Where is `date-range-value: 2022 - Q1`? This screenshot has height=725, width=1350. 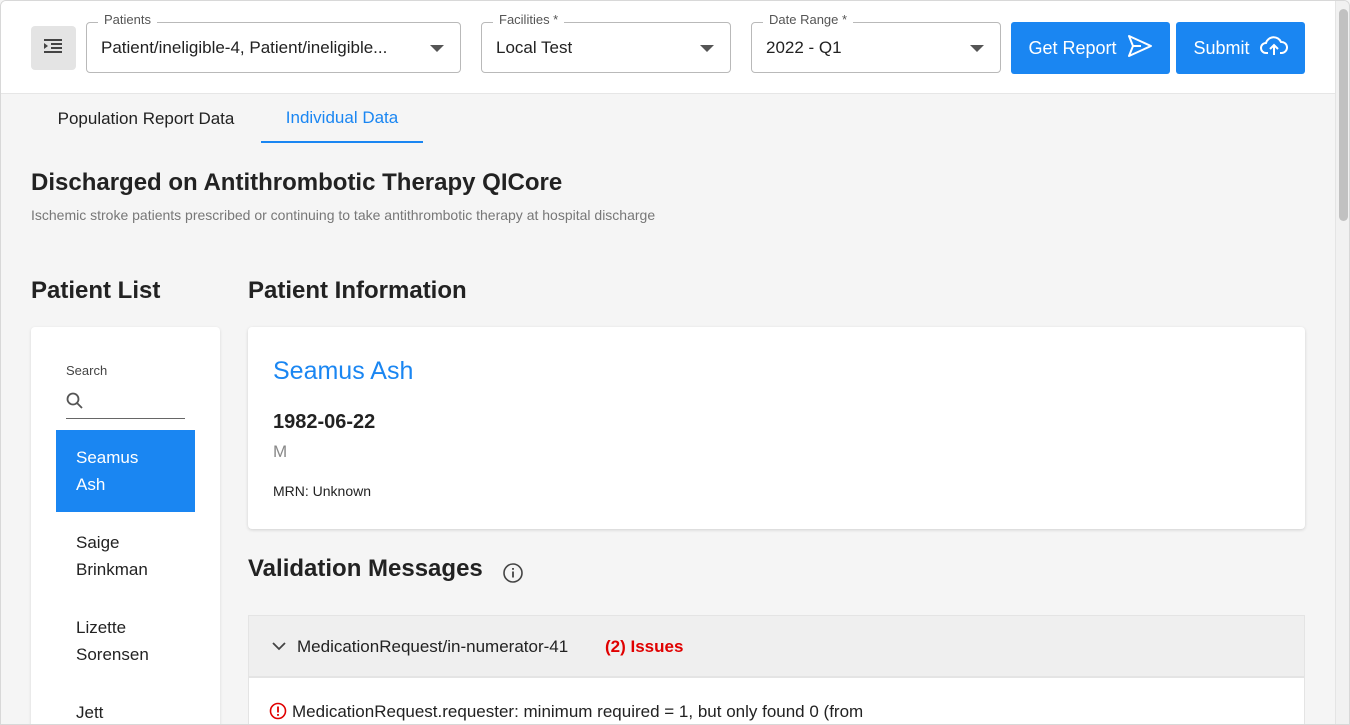 date-range-value: 2022 - Q1 is located at coordinates (804, 47).